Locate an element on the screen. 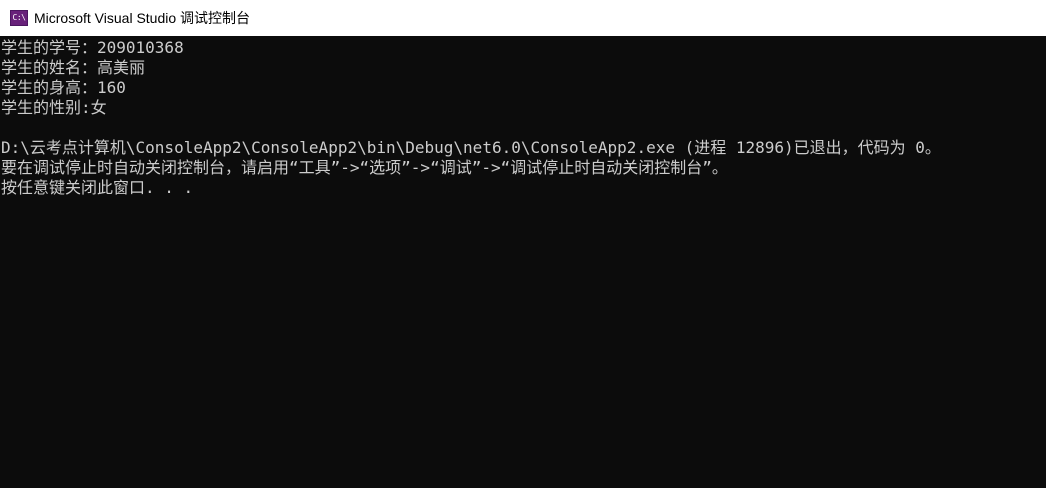 The width and height of the screenshot is (1046, 488). console-line: 学生的学号：209010368 is located at coordinates (92, 47).